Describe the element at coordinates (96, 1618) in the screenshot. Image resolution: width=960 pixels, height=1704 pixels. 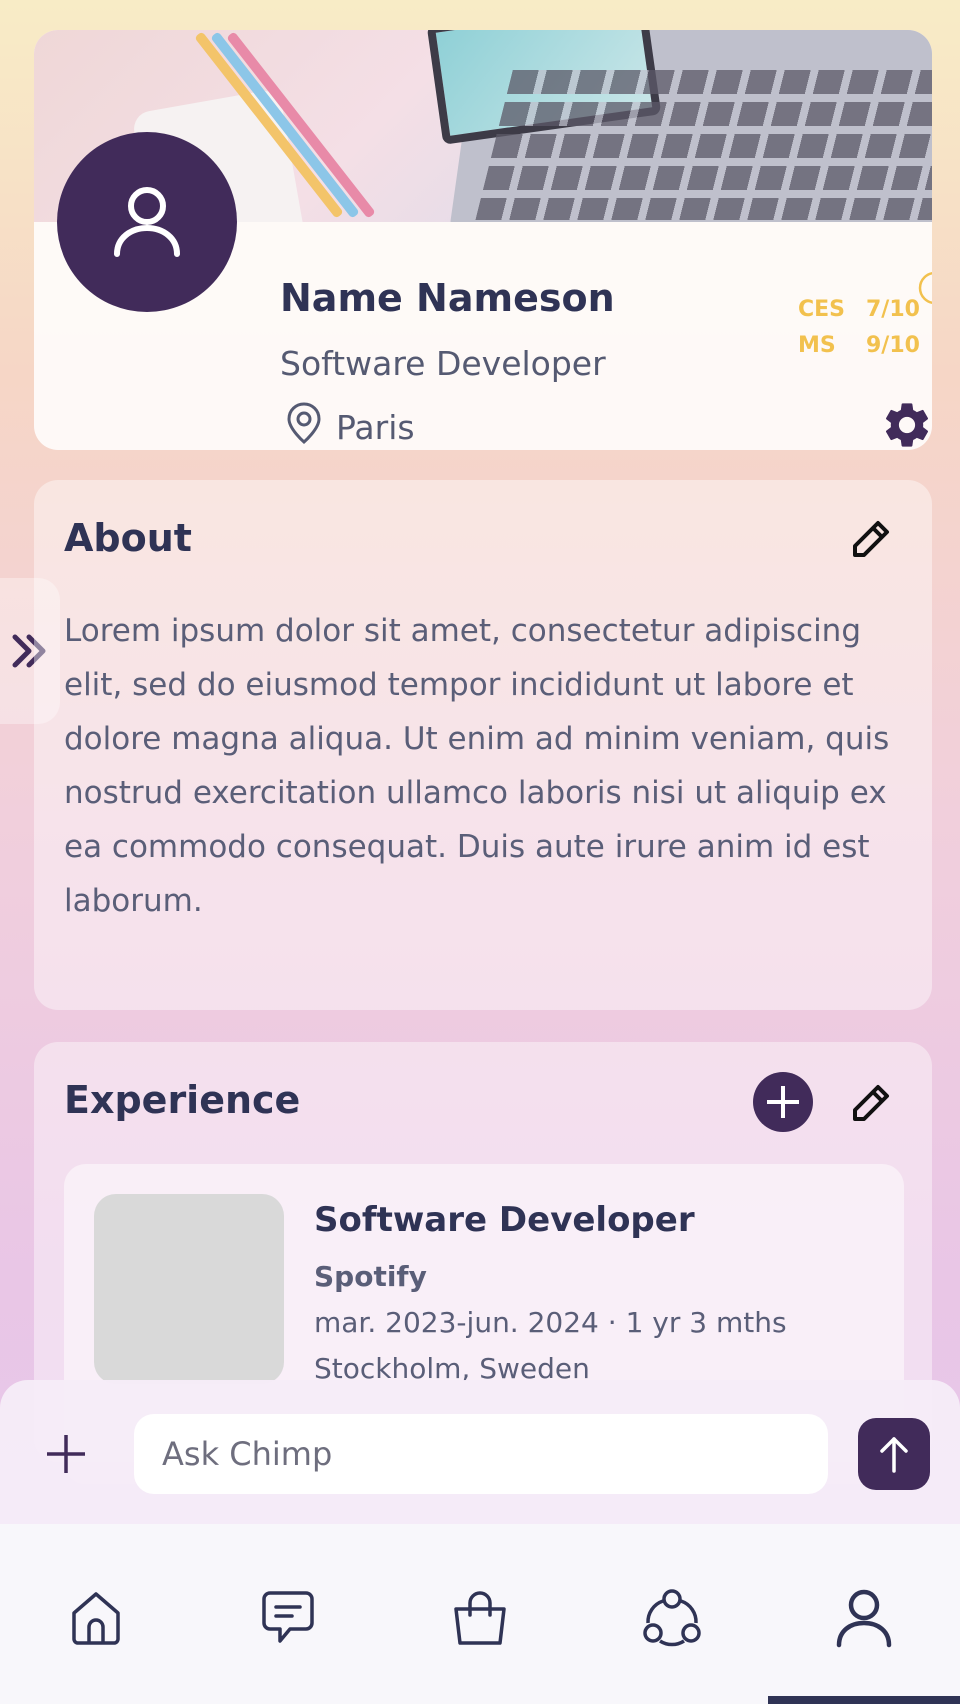
I see `home-icon` at that location.